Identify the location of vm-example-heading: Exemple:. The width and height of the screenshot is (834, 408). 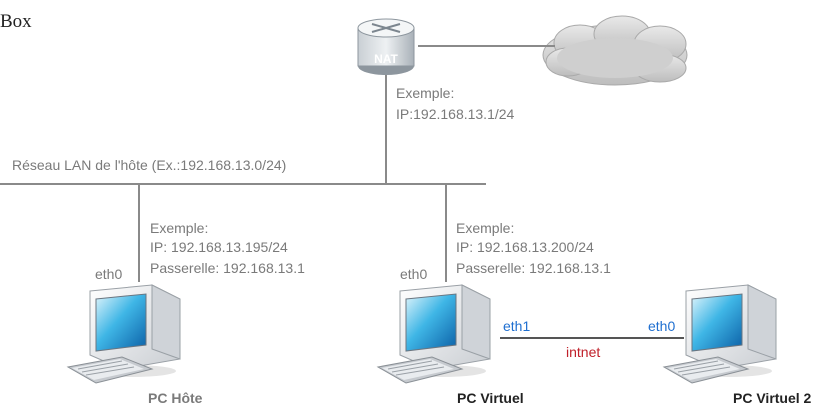
(485, 228).